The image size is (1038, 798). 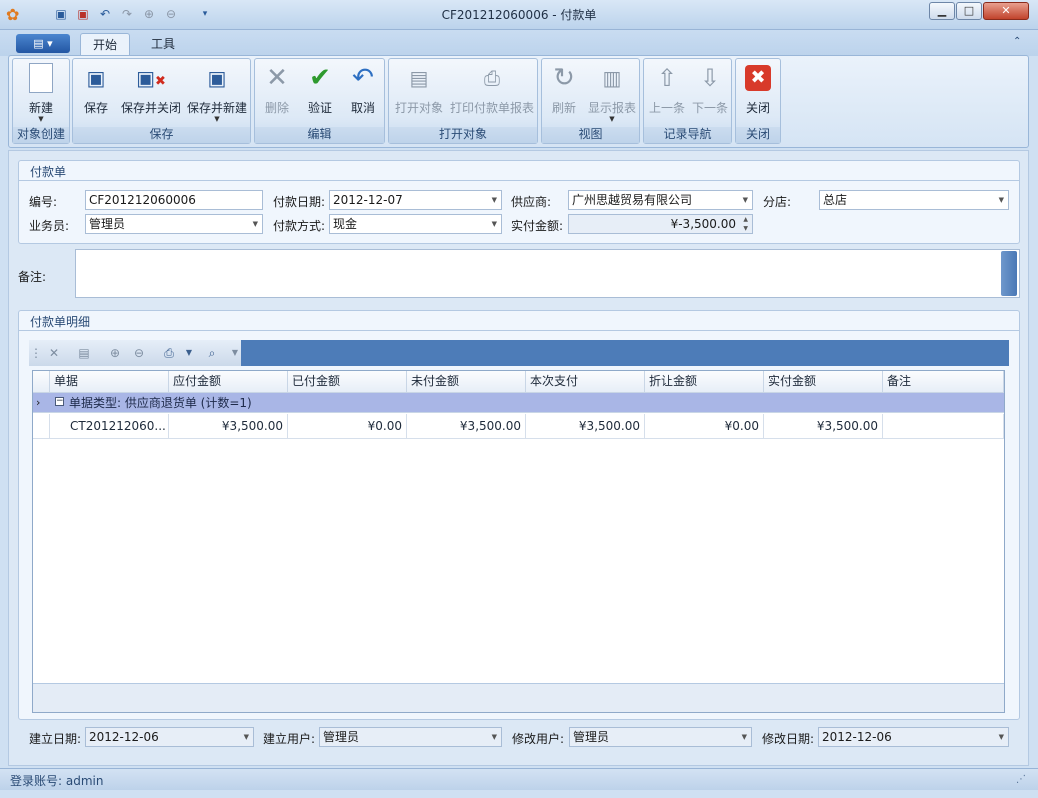 I want to click on column-header: 备注, so click(x=943, y=382).